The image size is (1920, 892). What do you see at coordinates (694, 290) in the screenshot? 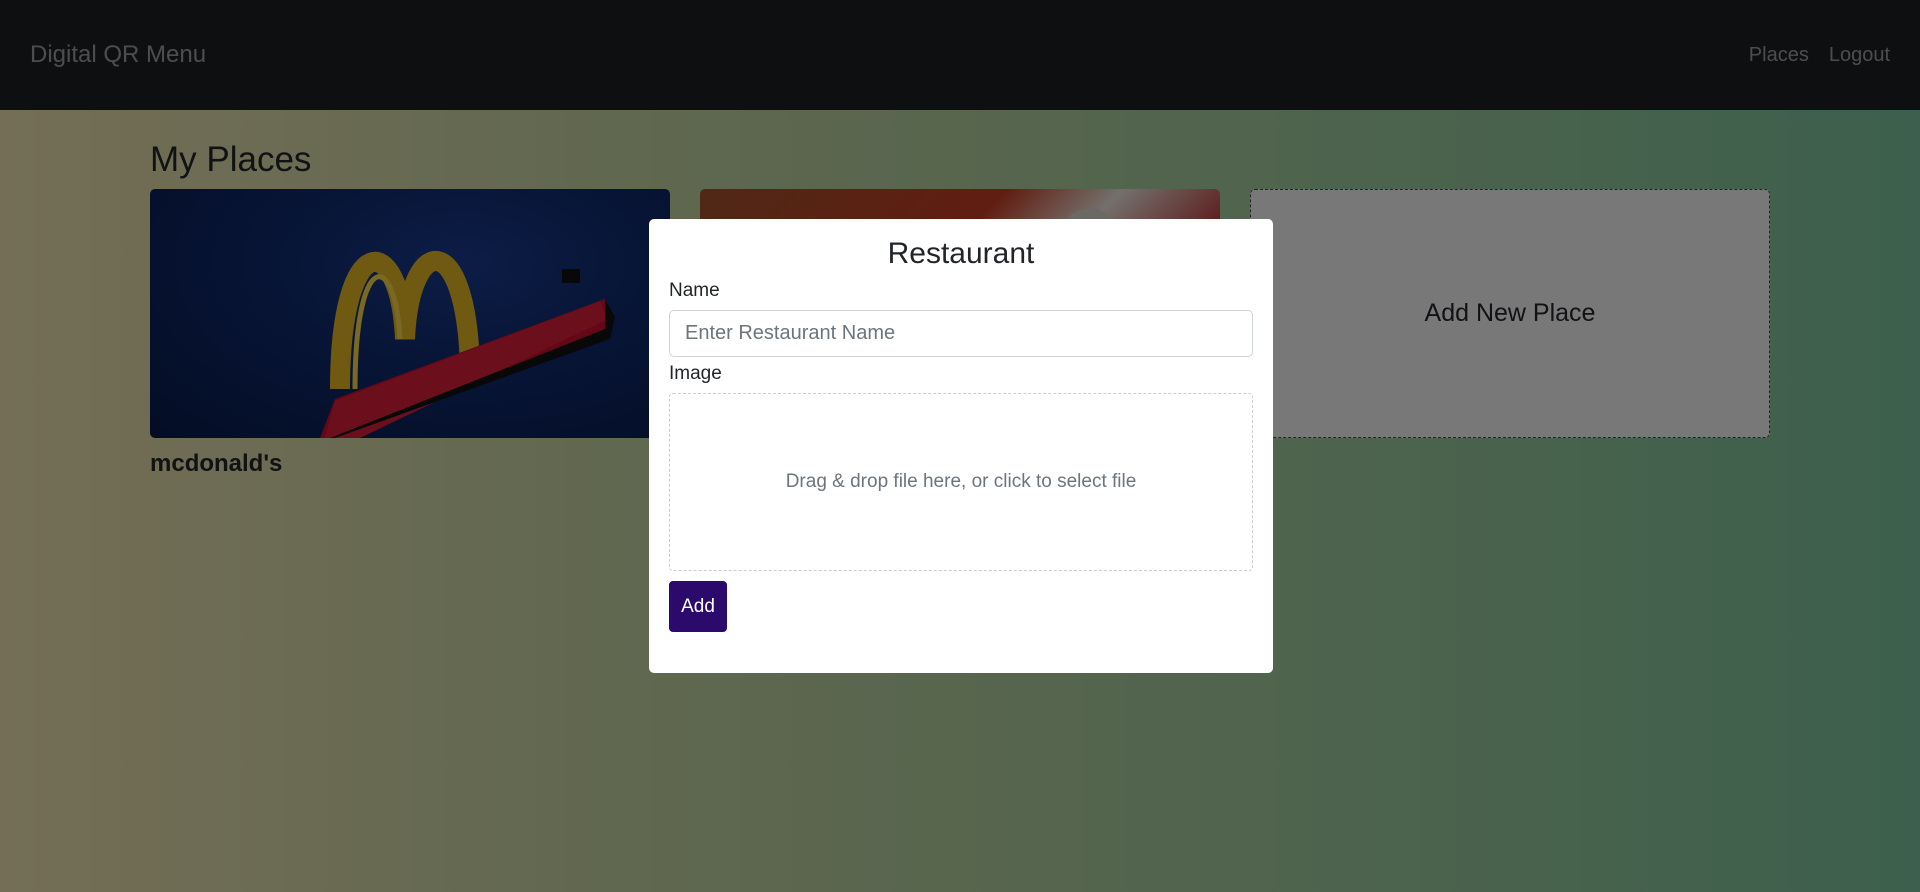
I see `name-label: Name` at bounding box center [694, 290].